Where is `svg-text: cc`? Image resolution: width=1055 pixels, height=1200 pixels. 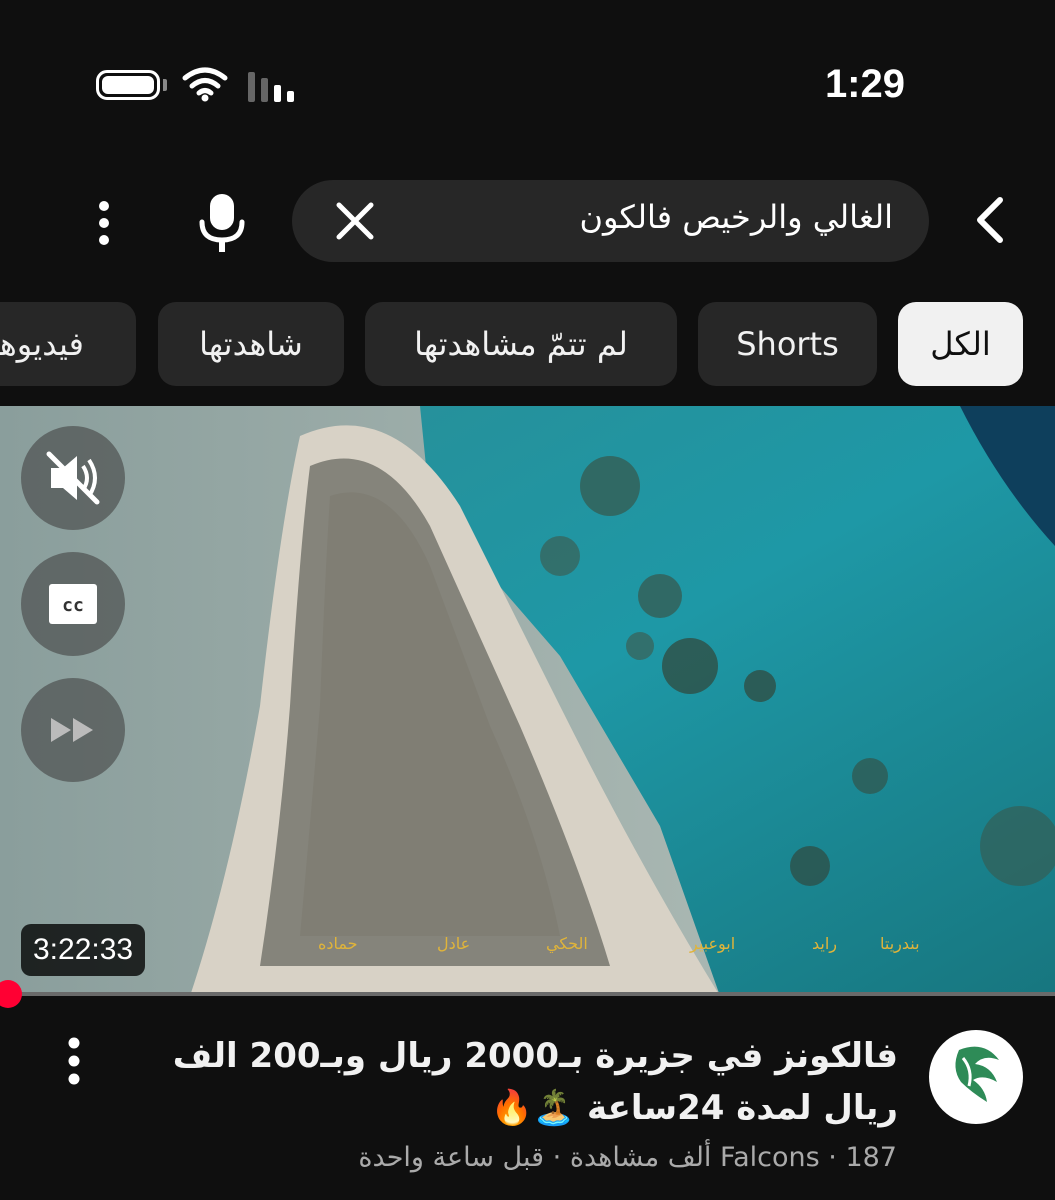 svg-text: cc is located at coordinates (73, 605).